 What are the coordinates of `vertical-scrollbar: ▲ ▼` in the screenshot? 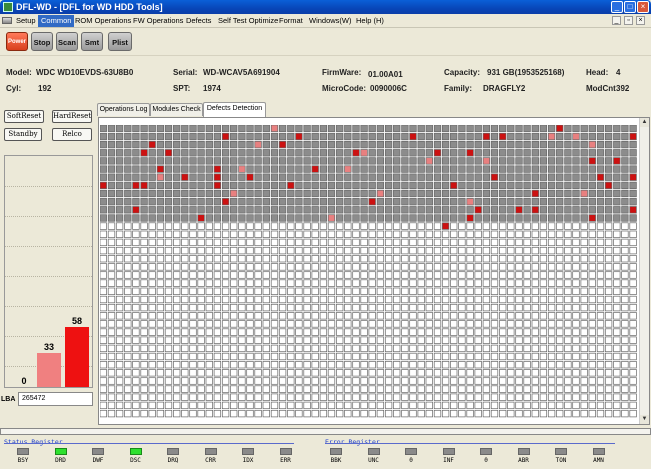 It's located at (644, 271).